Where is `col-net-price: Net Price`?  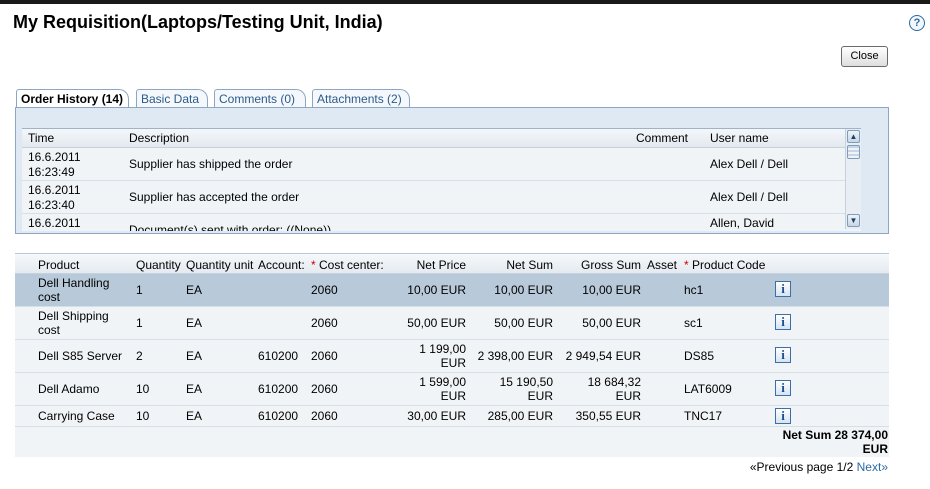
col-net-price: Net Price is located at coordinates (441, 265).